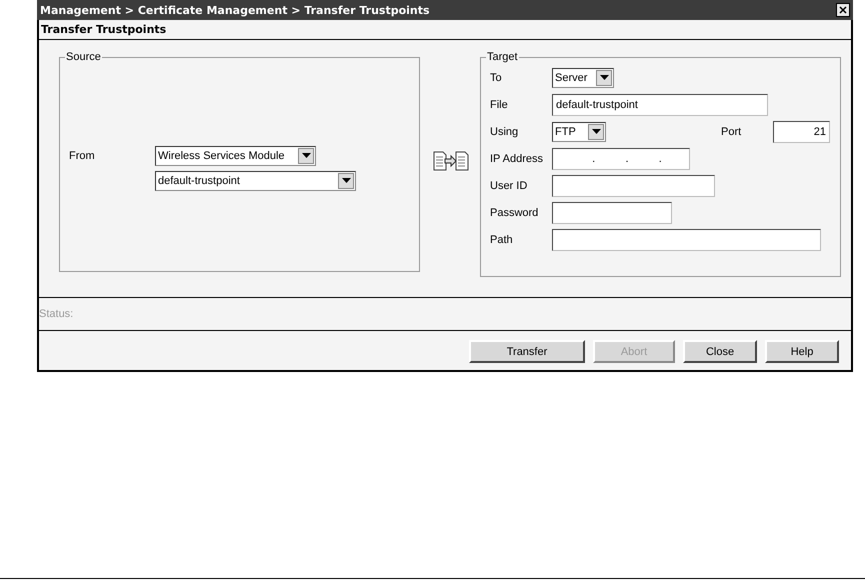 This screenshot has height=582, width=865. I want to click on field-label: Port, so click(731, 132).